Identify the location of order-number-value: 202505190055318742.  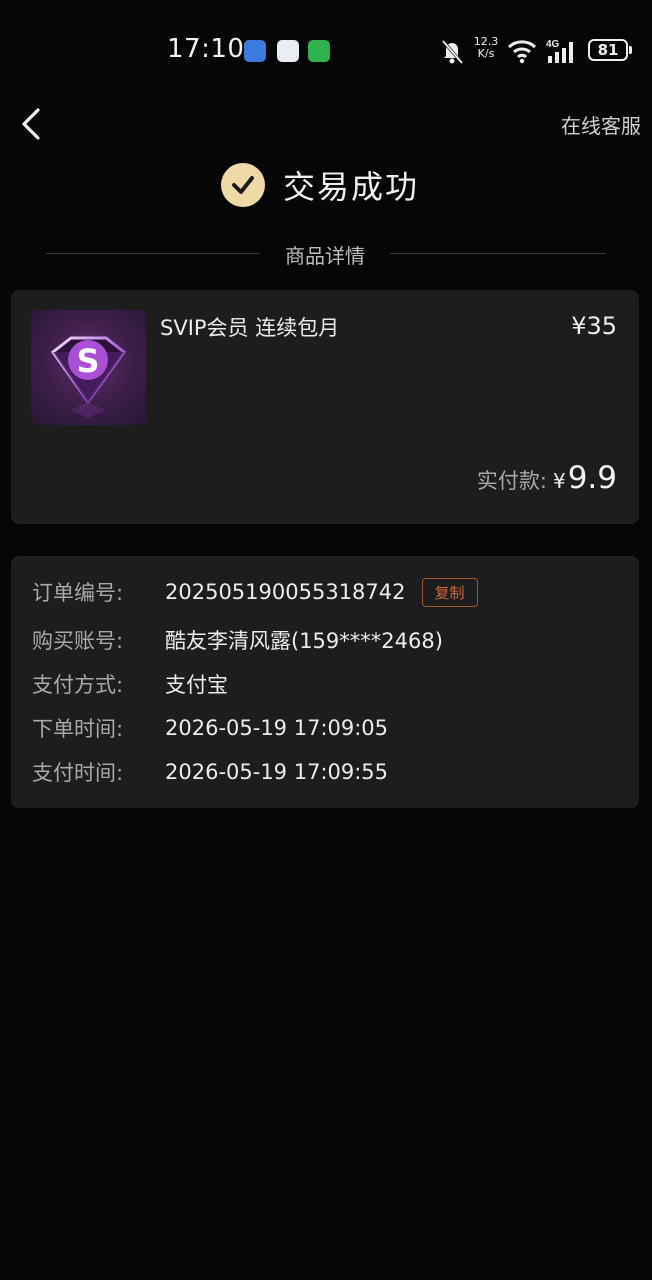
(285, 592).